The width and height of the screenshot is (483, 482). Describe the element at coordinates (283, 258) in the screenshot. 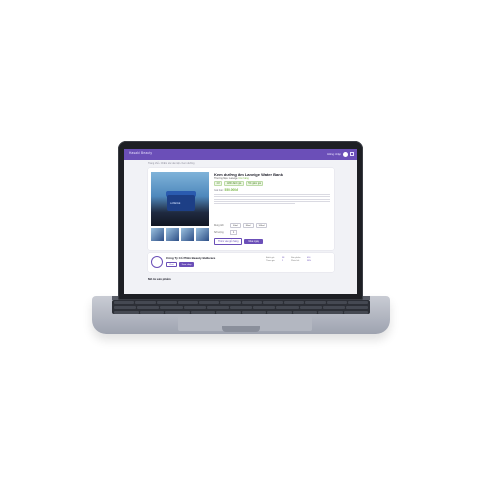

I see `stat-value: 98` at that location.